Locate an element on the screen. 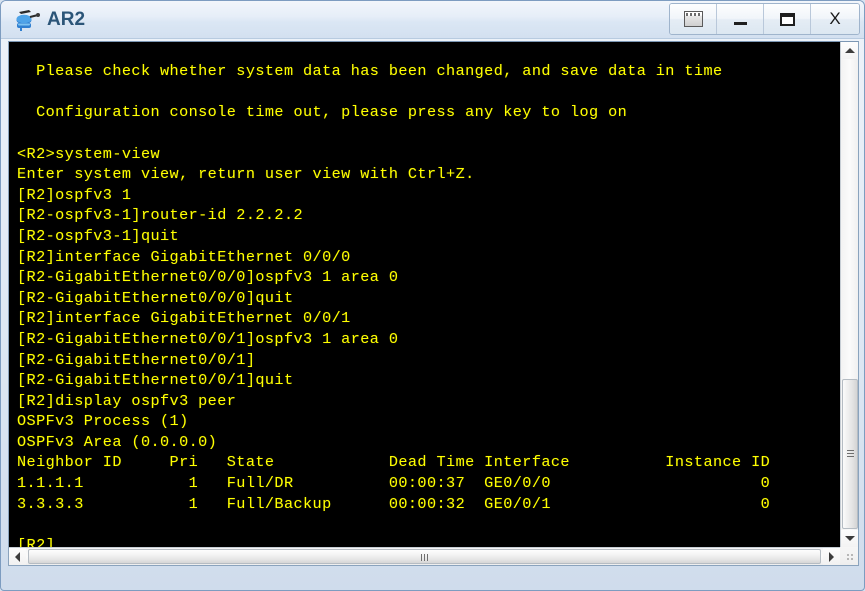 The image size is (865, 591). restore-window-button is located at coordinates (693, 19).